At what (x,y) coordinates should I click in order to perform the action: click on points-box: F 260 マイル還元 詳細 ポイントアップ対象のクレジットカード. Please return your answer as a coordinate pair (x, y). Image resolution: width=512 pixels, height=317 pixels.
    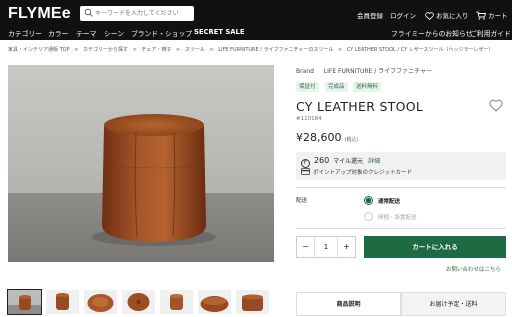
    Looking at the image, I should click on (401, 166).